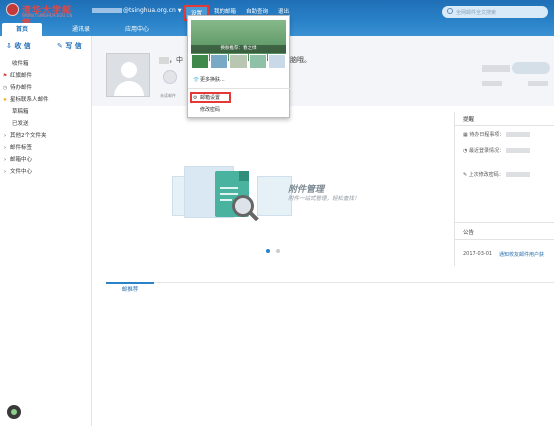  I want to click on carousel-dot-active, so click(268, 251).